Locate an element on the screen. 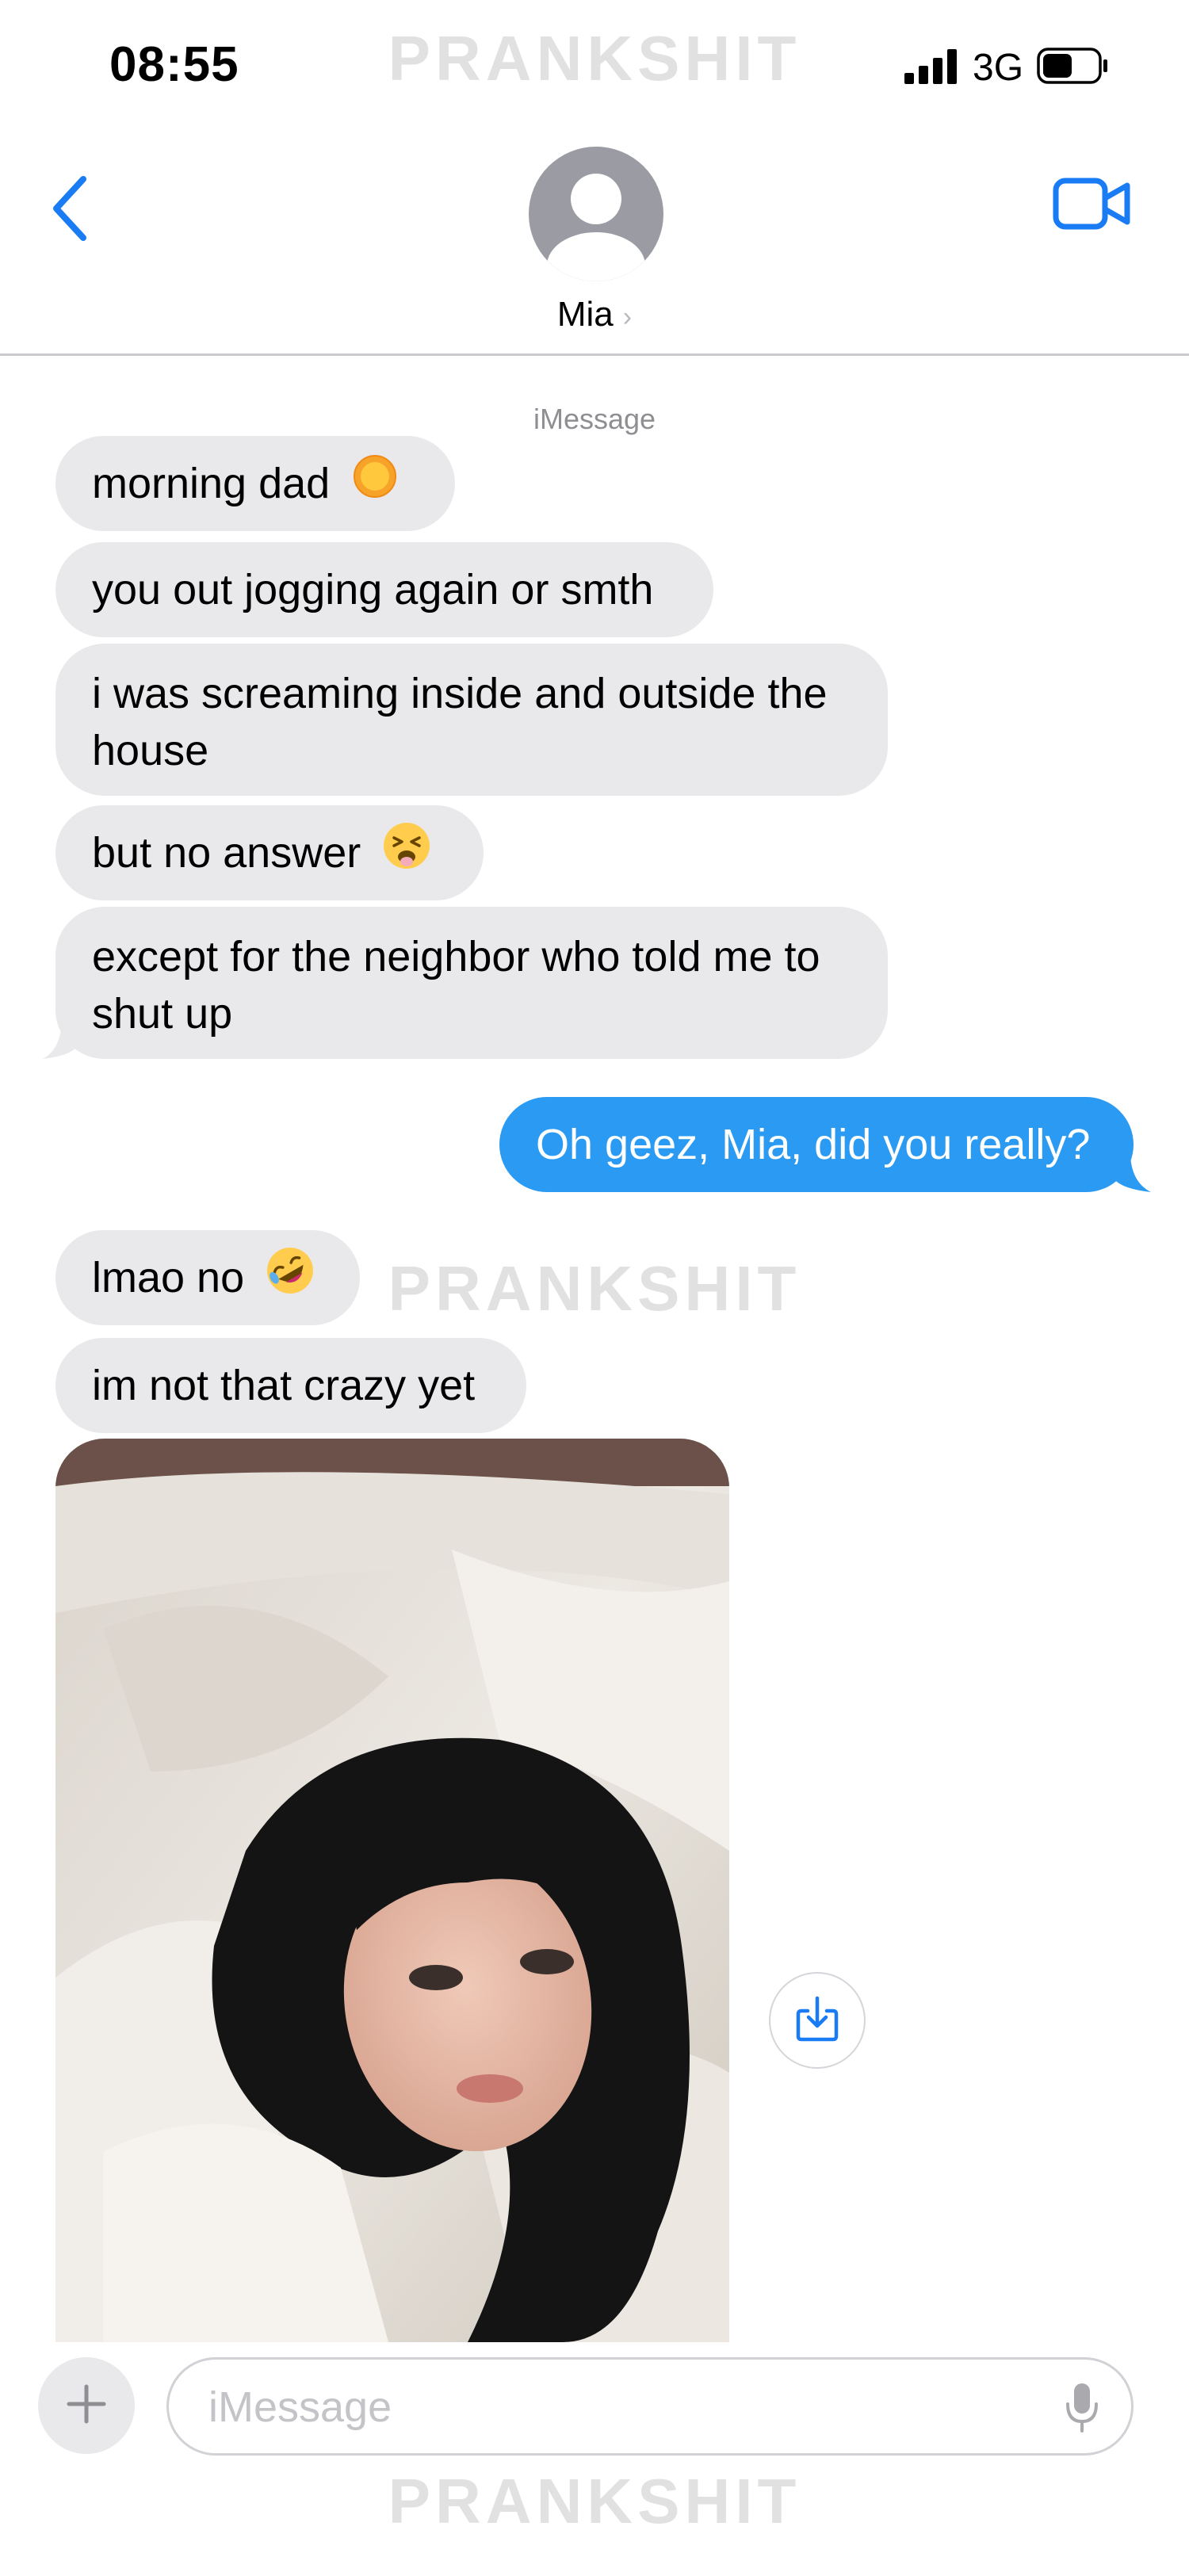 This screenshot has height=2576, width=1189. save-download-icon is located at coordinates (817, 2021).